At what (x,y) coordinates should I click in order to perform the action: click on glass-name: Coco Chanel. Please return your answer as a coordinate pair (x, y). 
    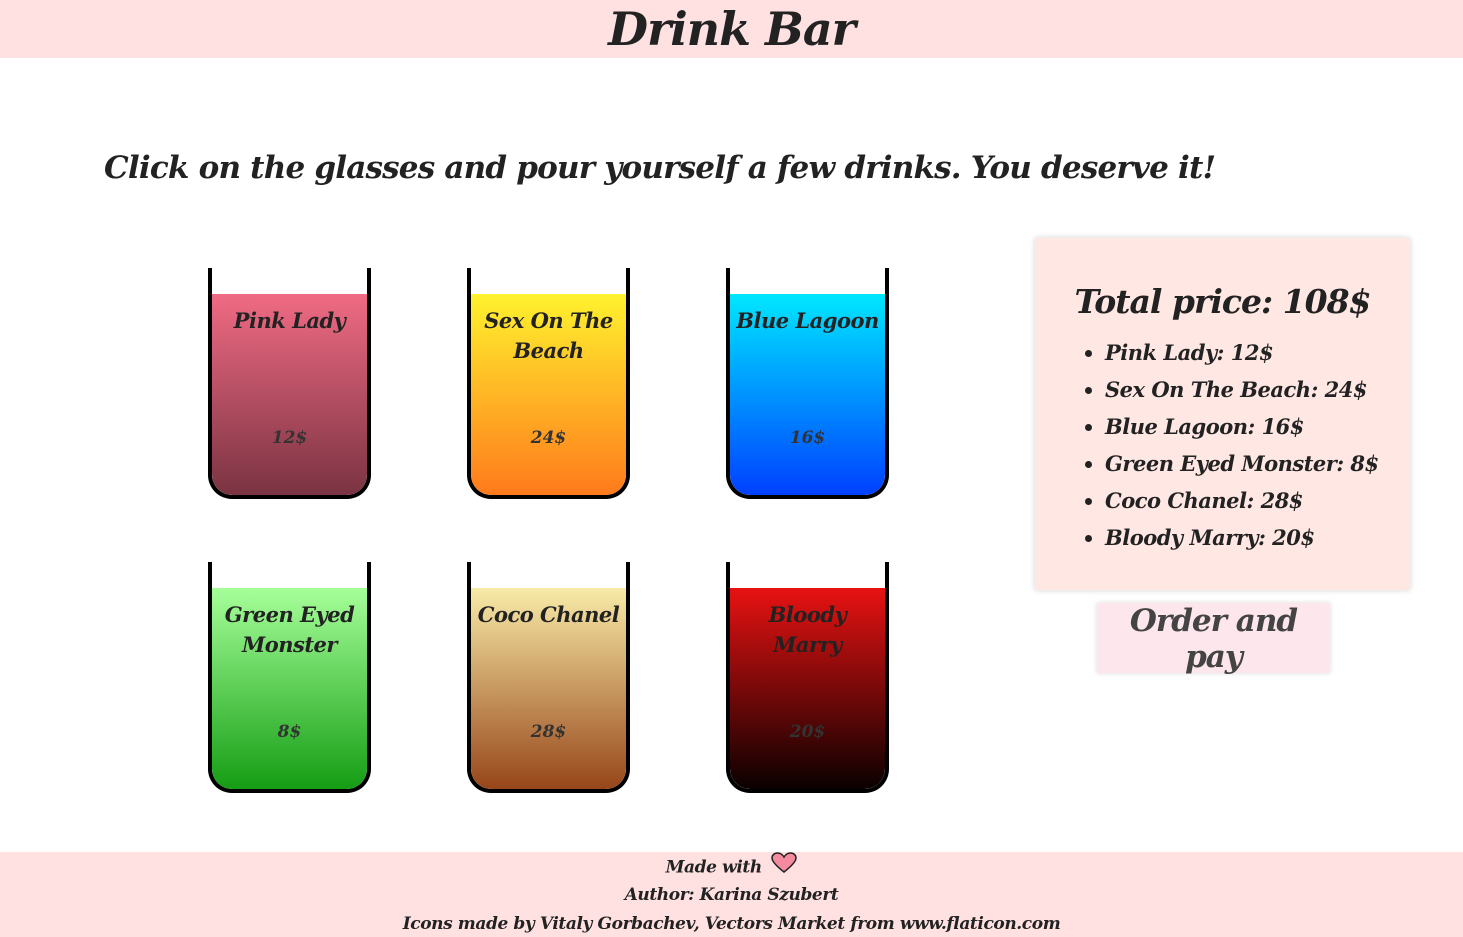
    Looking at the image, I should click on (548, 614).